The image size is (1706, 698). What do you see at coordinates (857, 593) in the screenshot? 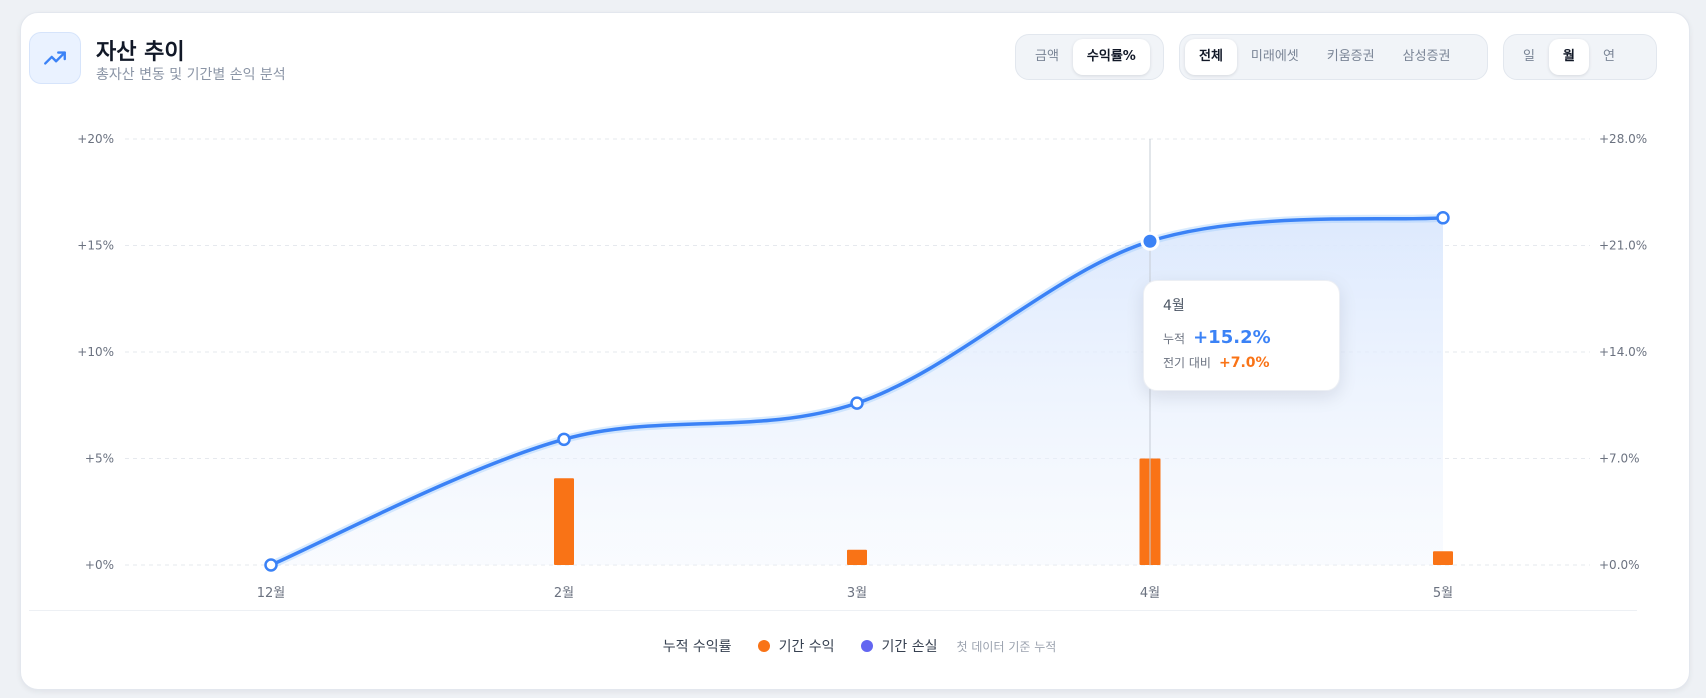
I see `x-tick: 3월` at bounding box center [857, 593].